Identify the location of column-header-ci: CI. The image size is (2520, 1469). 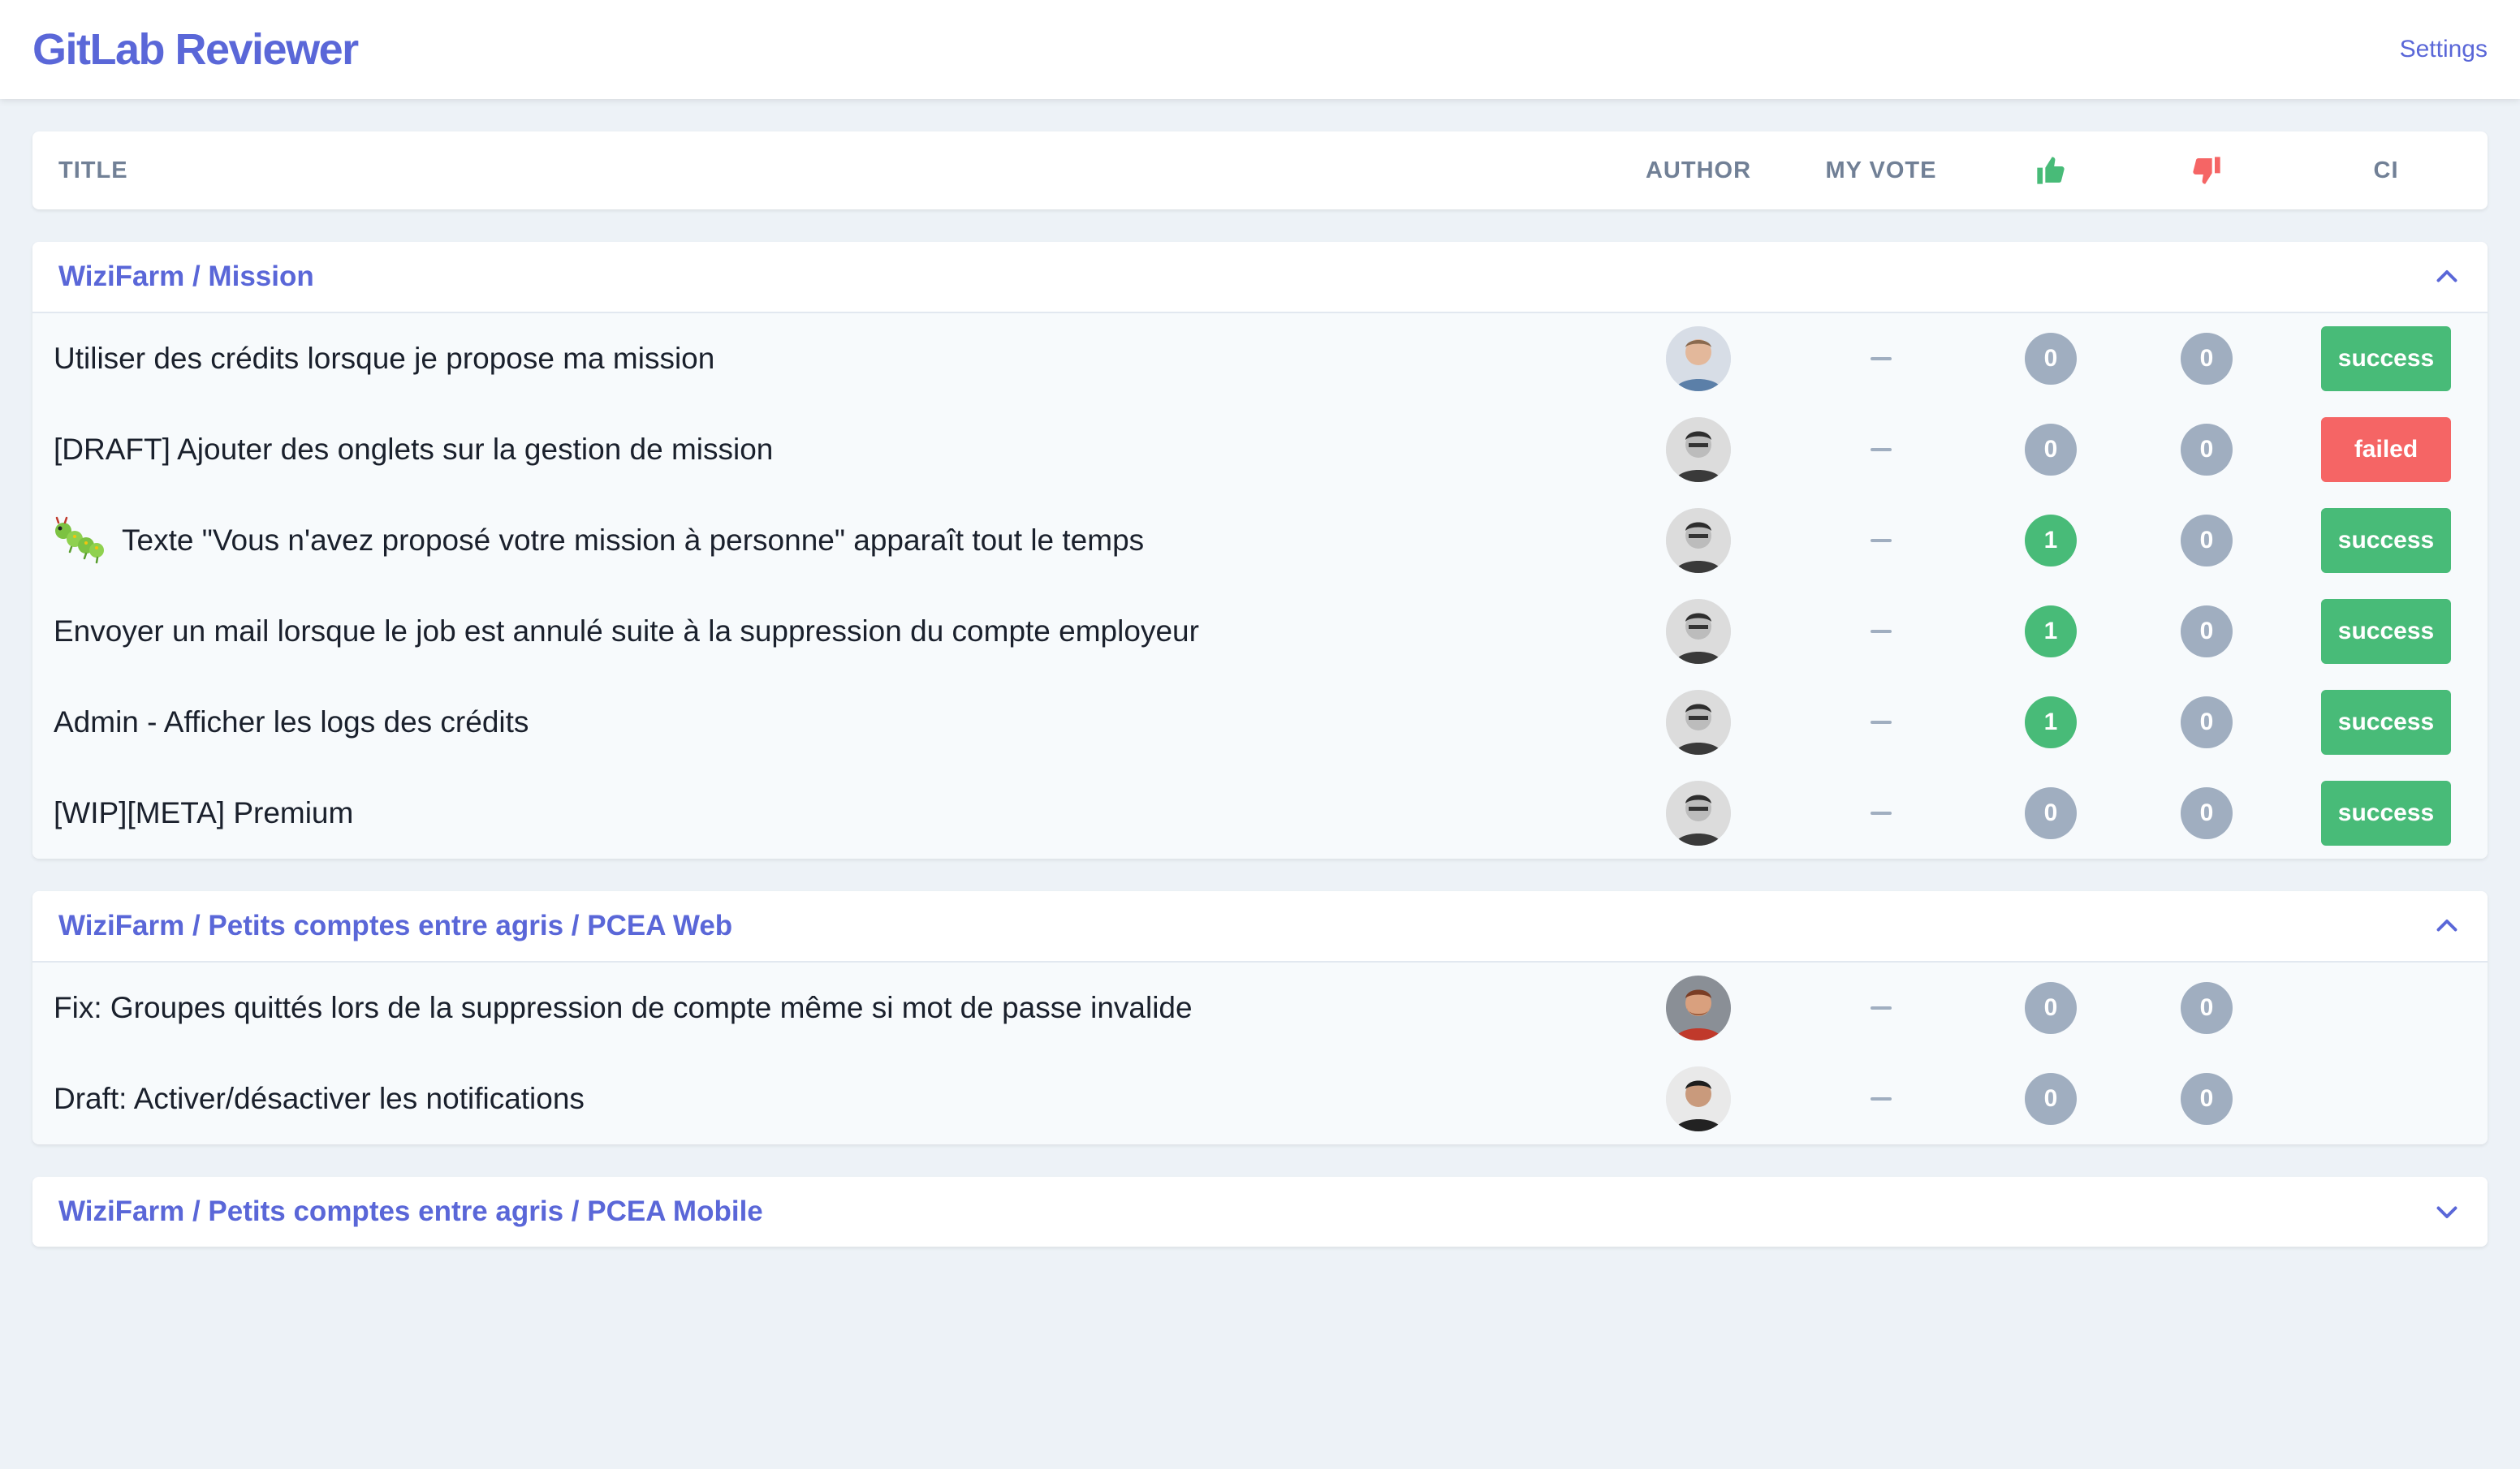
(2386, 170).